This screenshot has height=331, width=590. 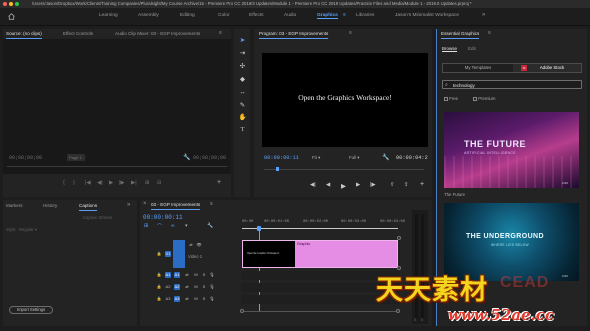 What do you see at coordinates (478, 68) in the screenshot?
I see `my-templates-tab: My Templates` at bounding box center [478, 68].